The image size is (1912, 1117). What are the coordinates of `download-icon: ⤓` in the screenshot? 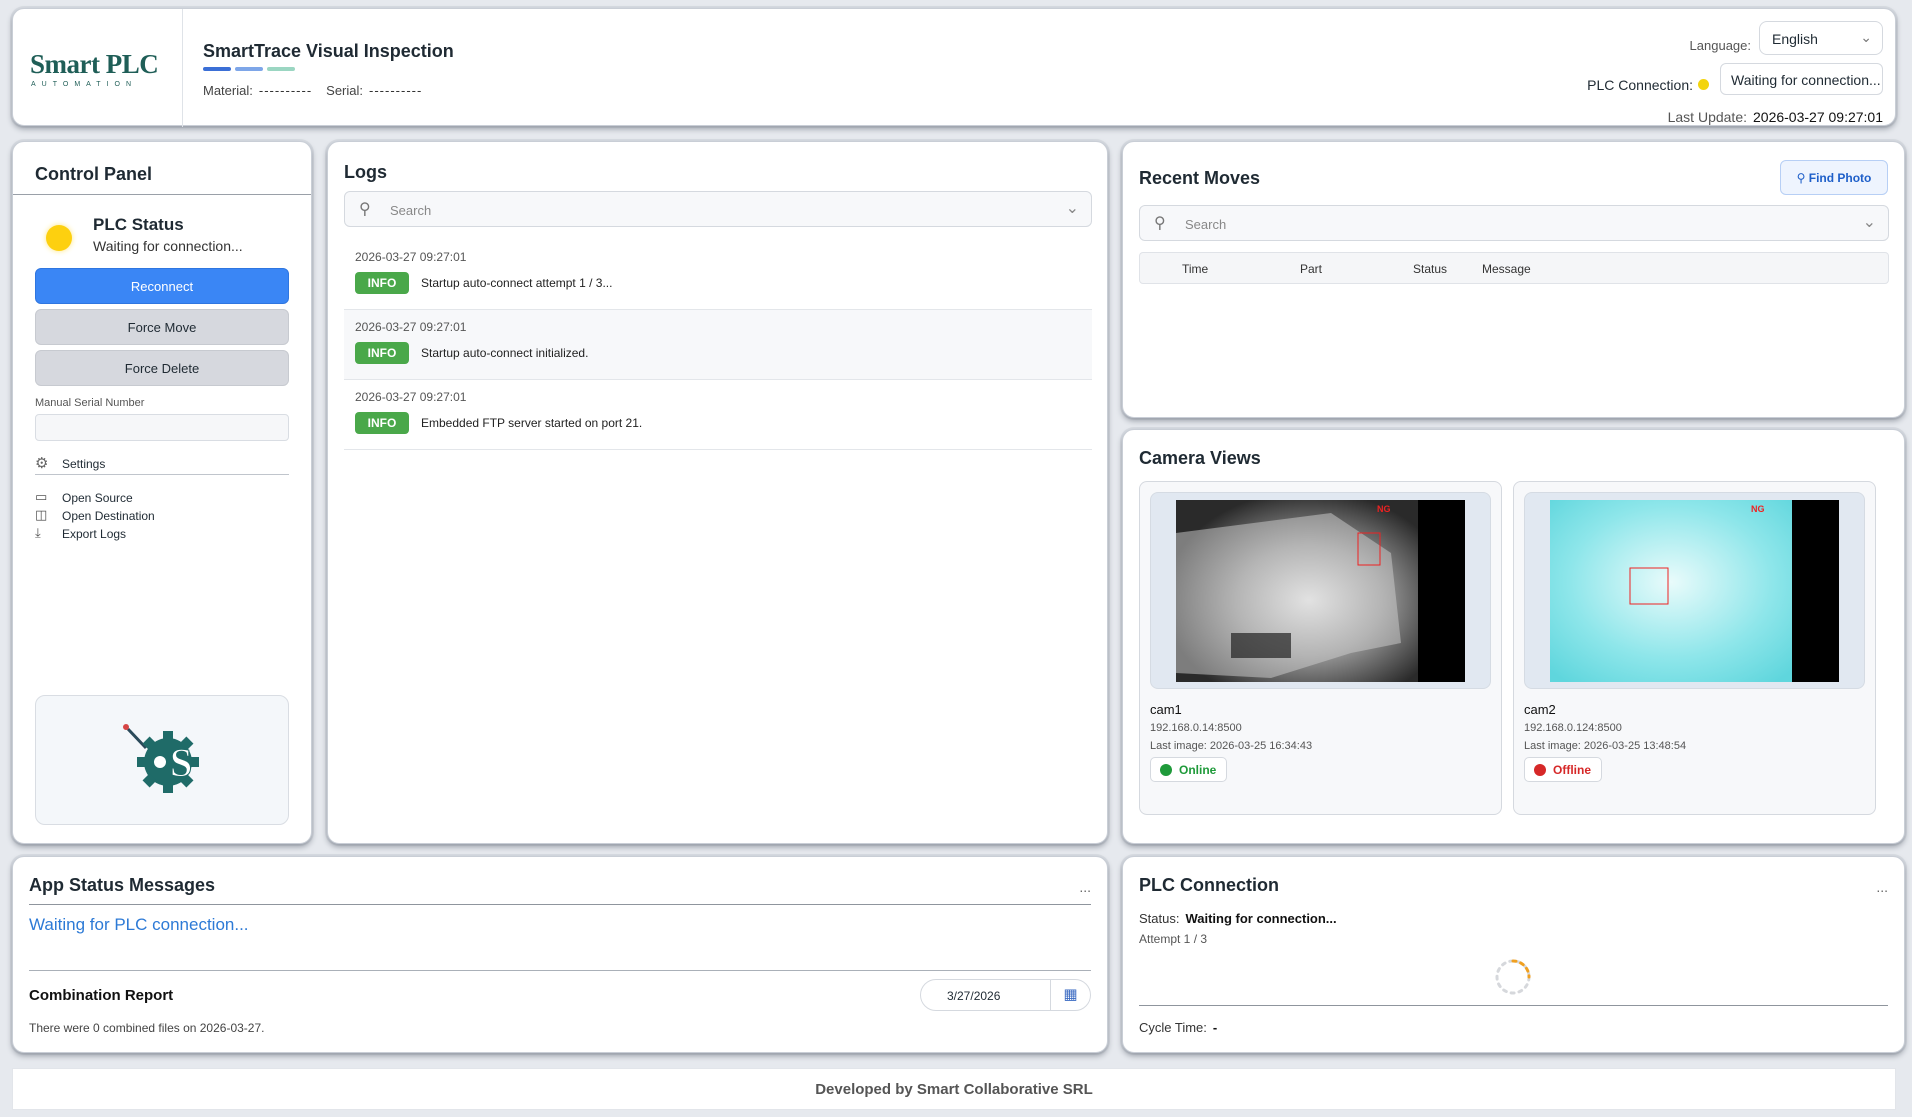 It's located at (38, 532).